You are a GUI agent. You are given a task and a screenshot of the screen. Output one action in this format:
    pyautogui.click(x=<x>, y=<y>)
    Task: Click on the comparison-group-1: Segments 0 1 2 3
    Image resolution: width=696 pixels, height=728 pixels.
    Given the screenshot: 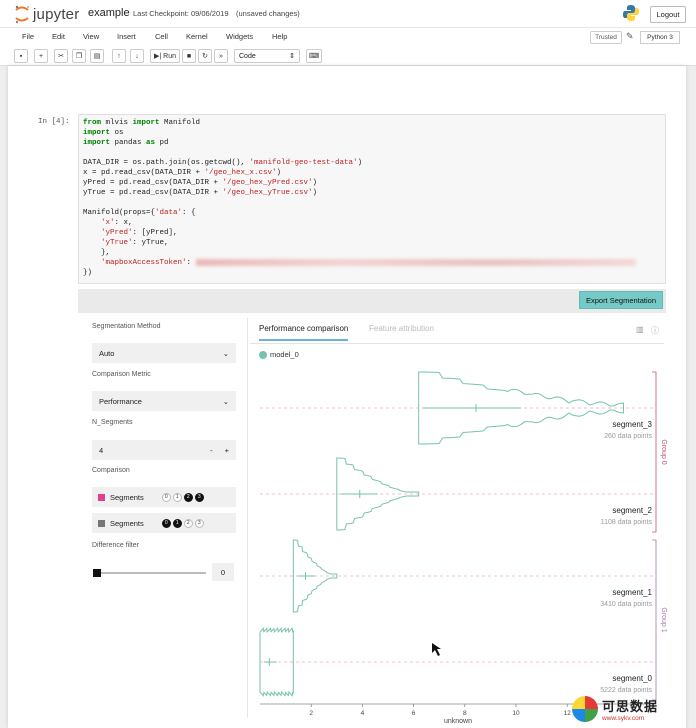 What is the action you would take?
    pyautogui.click(x=164, y=523)
    